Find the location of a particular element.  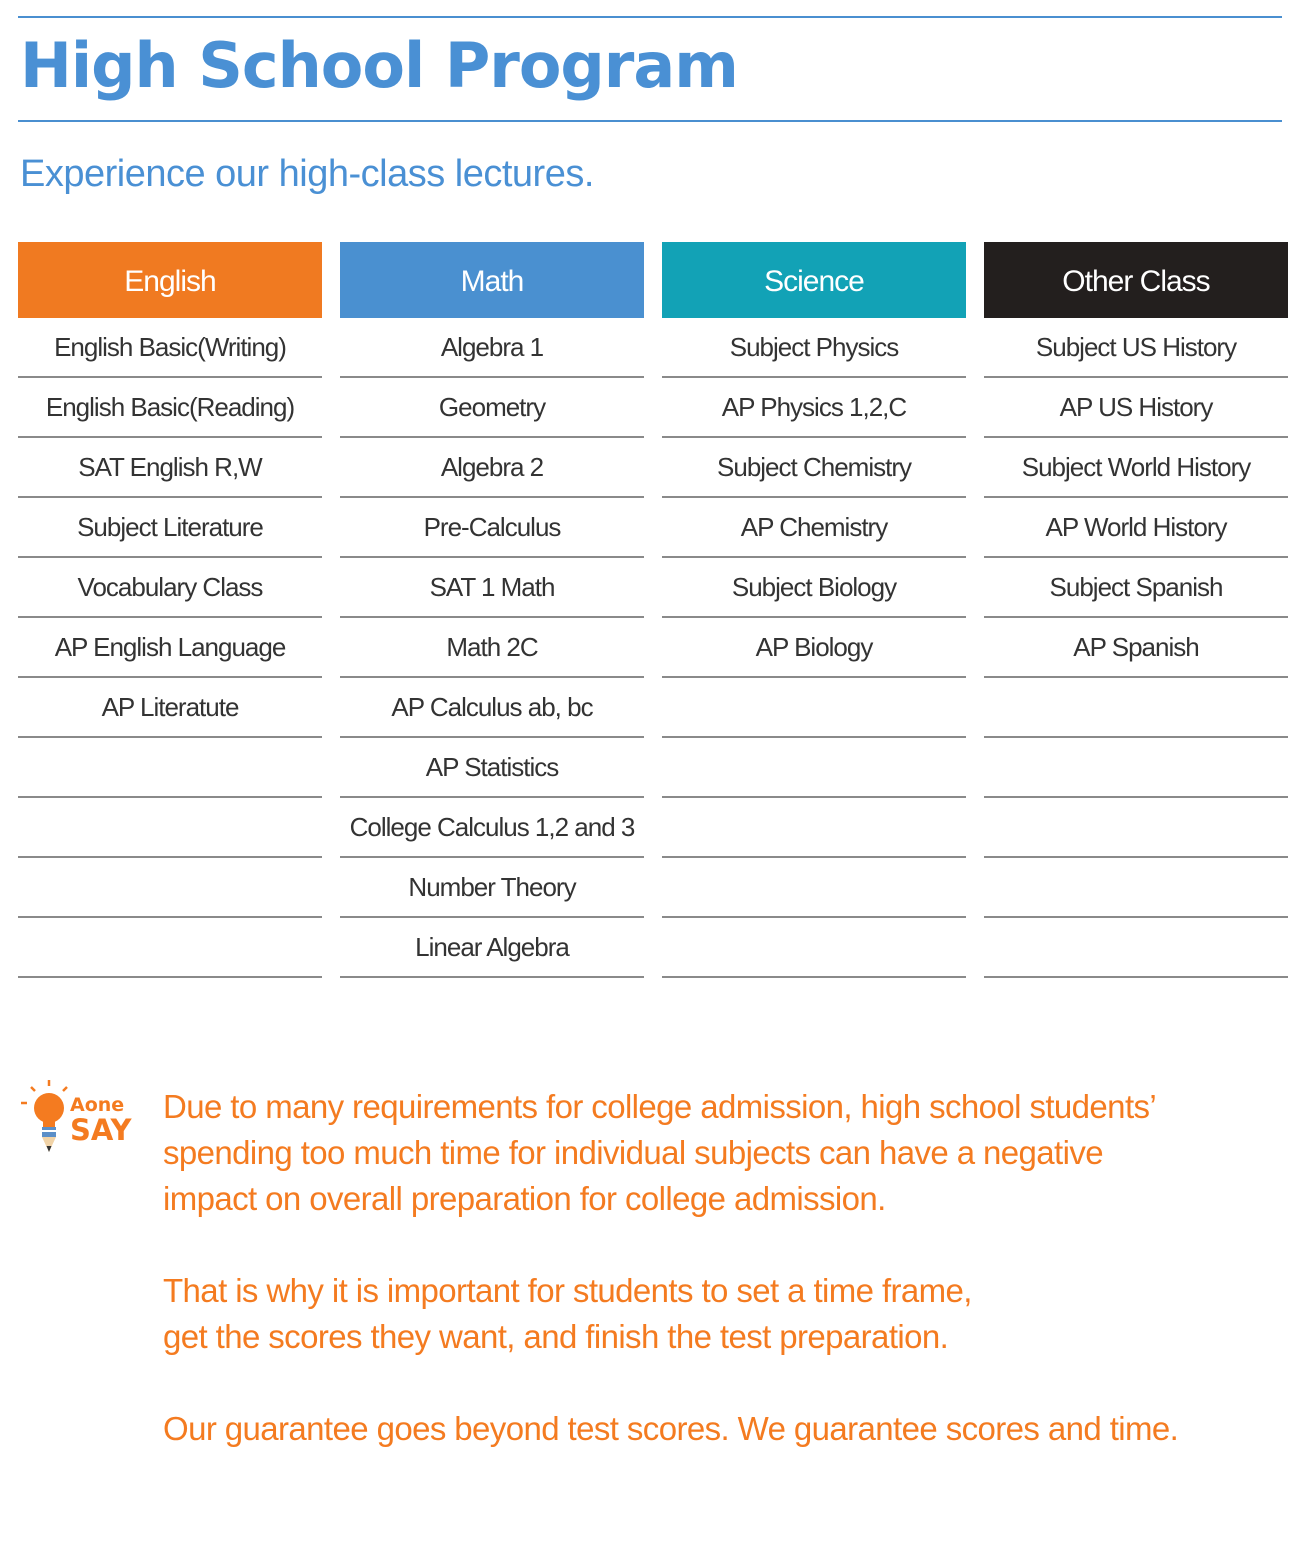

course-cell: SAT 1 Math is located at coordinates (492, 588).